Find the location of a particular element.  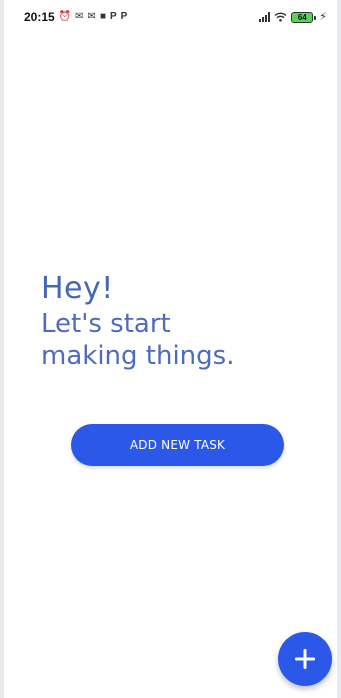

greeting-line-2: making things. is located at coordinates (138, 356).